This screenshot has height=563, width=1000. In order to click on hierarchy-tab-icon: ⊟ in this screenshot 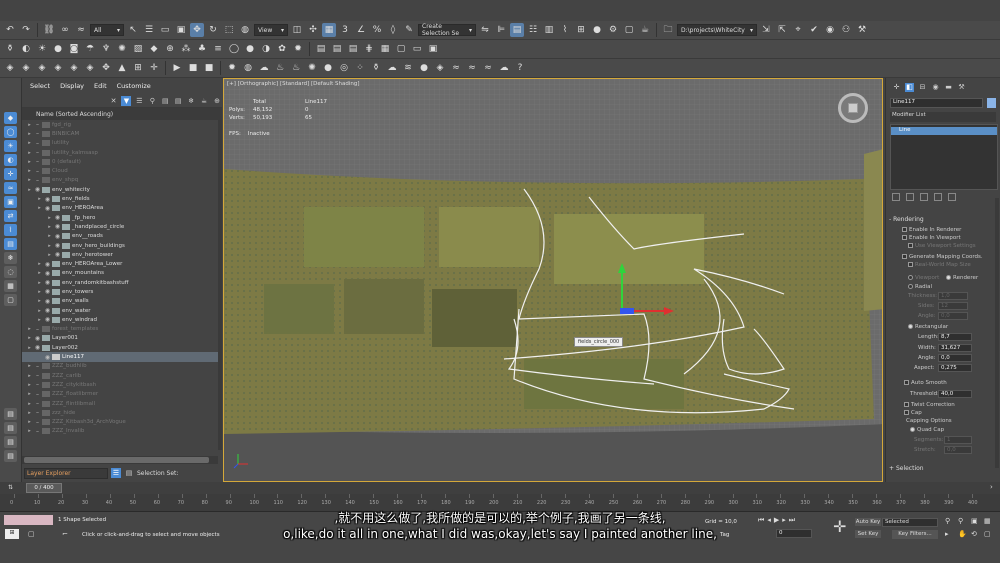, I will do `click(922, 87)`.